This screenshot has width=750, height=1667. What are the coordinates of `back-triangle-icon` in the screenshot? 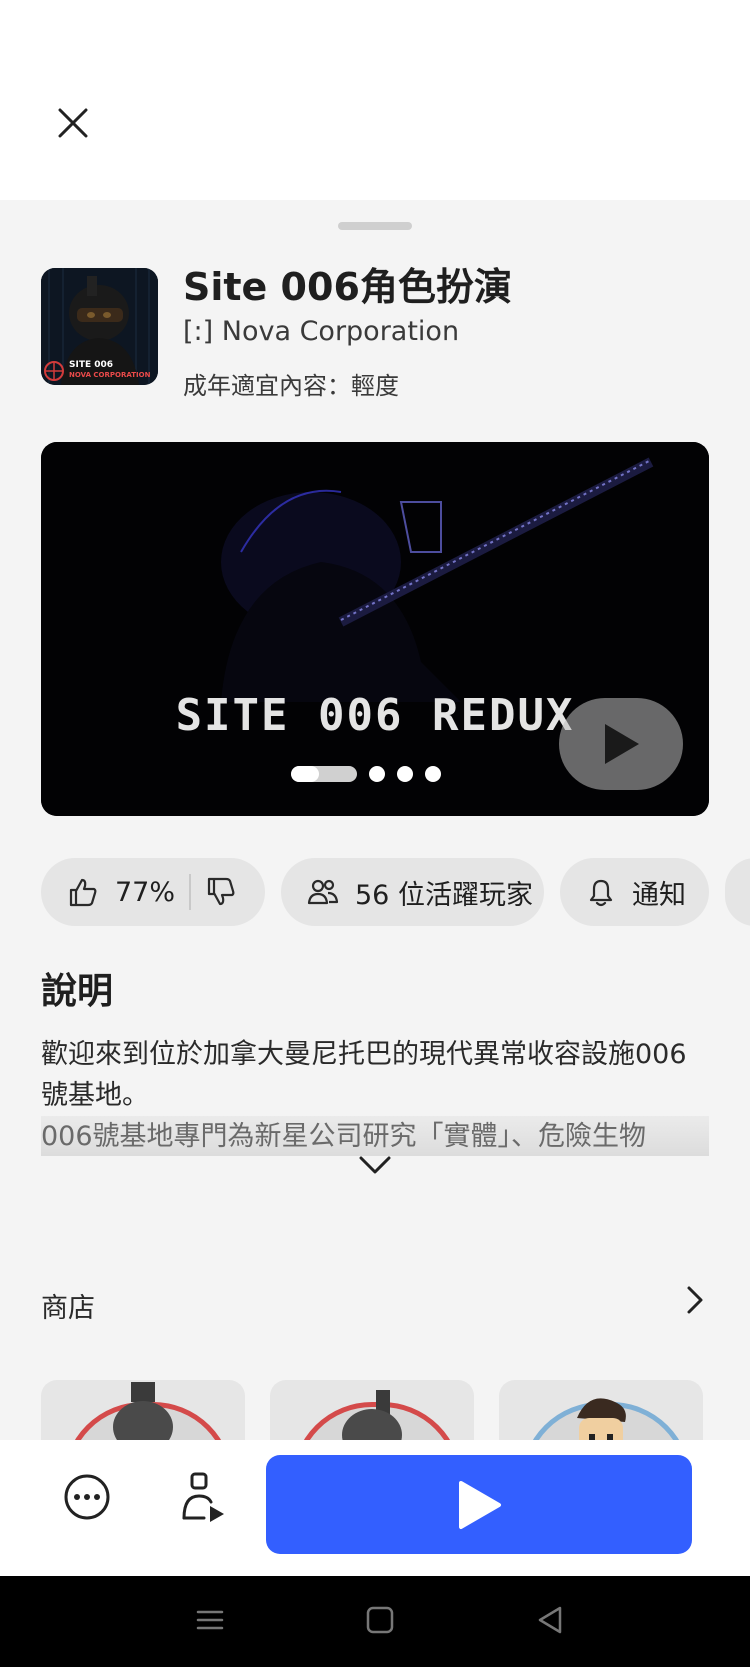 It's located at (550, 1620).